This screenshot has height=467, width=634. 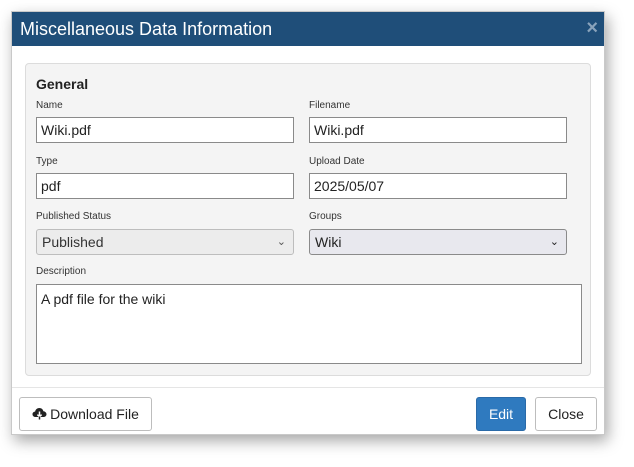 I want to click on section-title: General, so click(x=62, y=84).